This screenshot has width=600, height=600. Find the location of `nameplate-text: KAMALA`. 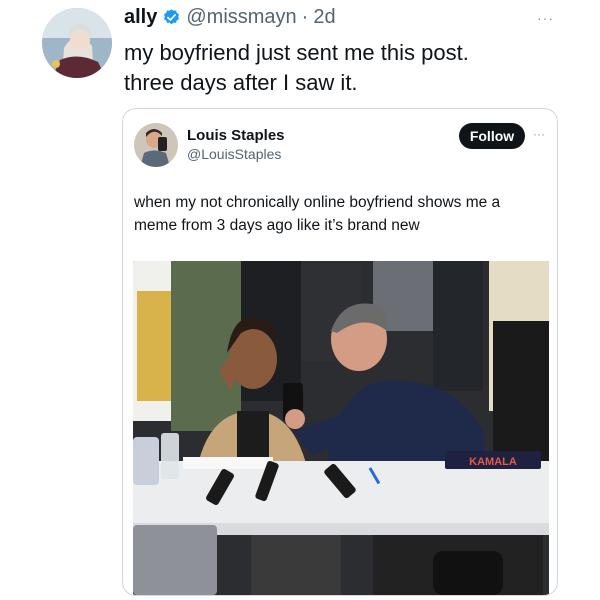

nameplate-text: KAMALA is located at coordinates (493, 462).